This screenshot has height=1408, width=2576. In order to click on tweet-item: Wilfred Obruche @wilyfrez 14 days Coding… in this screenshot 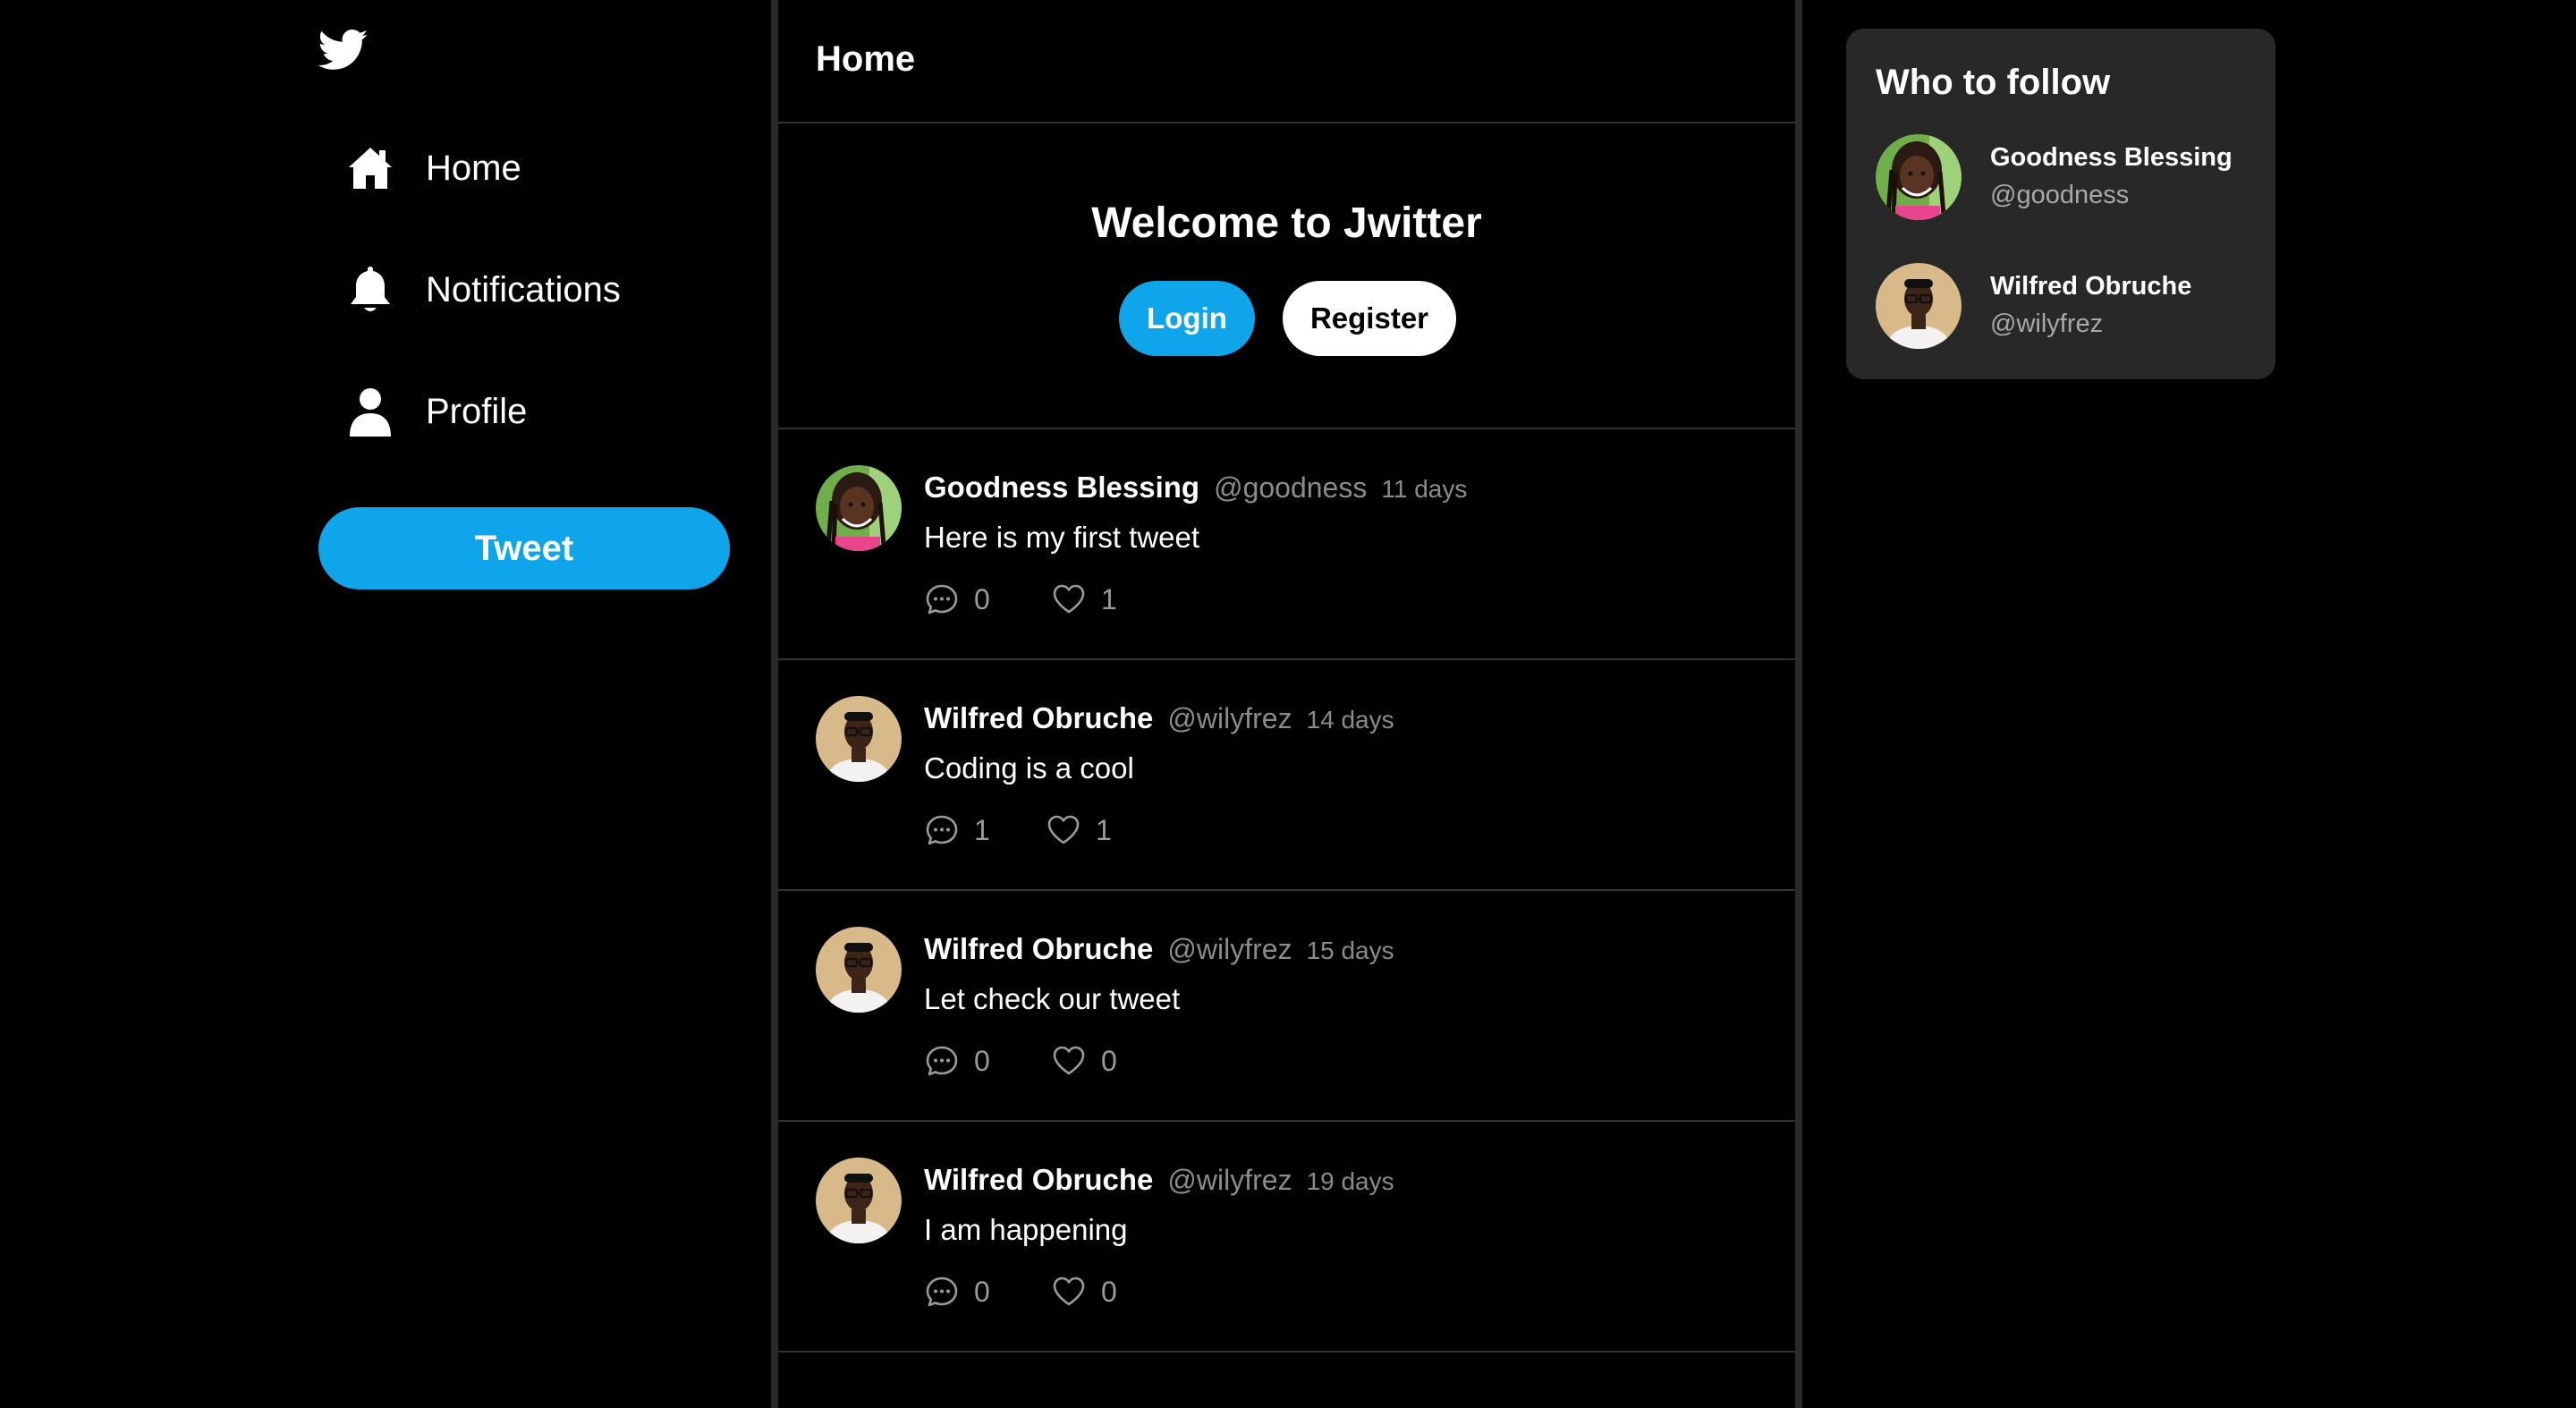, I will do `click(1286, 775)`.